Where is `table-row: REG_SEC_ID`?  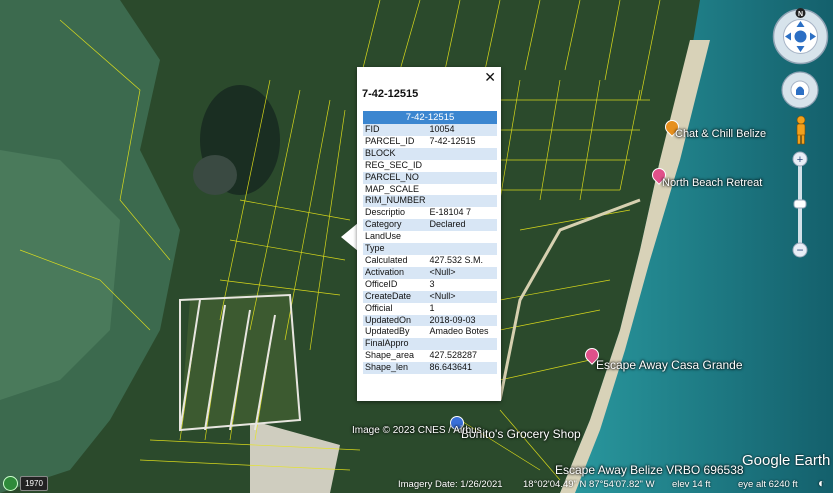 table-row: REG_SEC_ID is located at coordinates (394, 164).